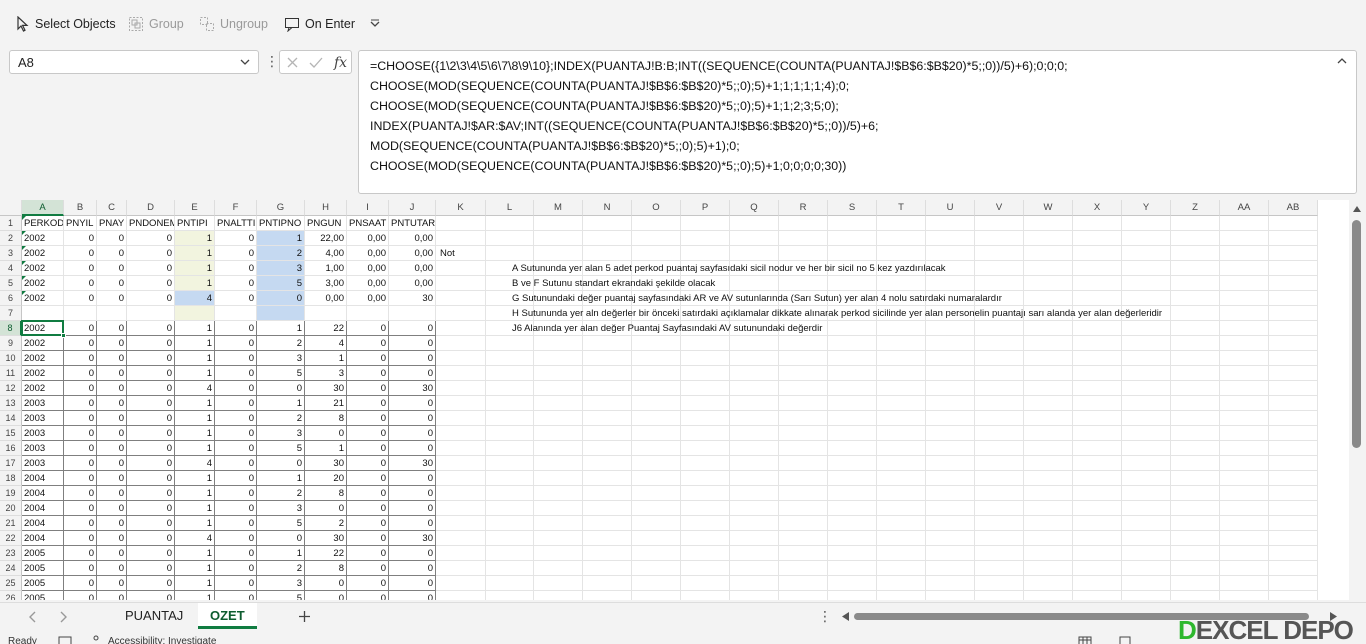  What do you see at coordinates (43, 568) in the screenshot?
I see `table-cell: 2005` at bounding box center [43, 568].